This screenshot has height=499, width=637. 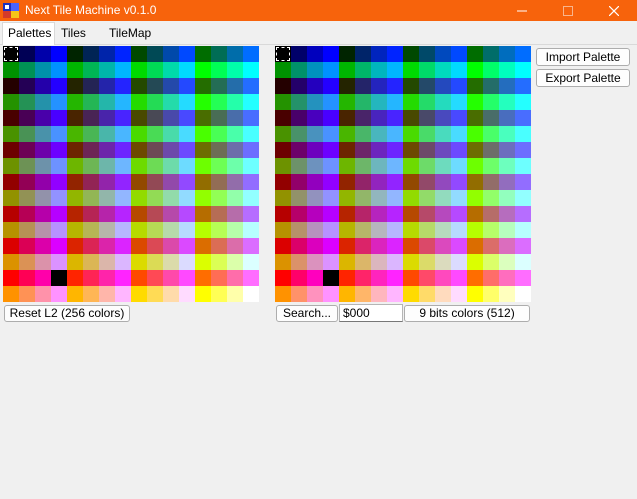 I want to click on tab-tiles: Tiles, so click(x=78, y=34).